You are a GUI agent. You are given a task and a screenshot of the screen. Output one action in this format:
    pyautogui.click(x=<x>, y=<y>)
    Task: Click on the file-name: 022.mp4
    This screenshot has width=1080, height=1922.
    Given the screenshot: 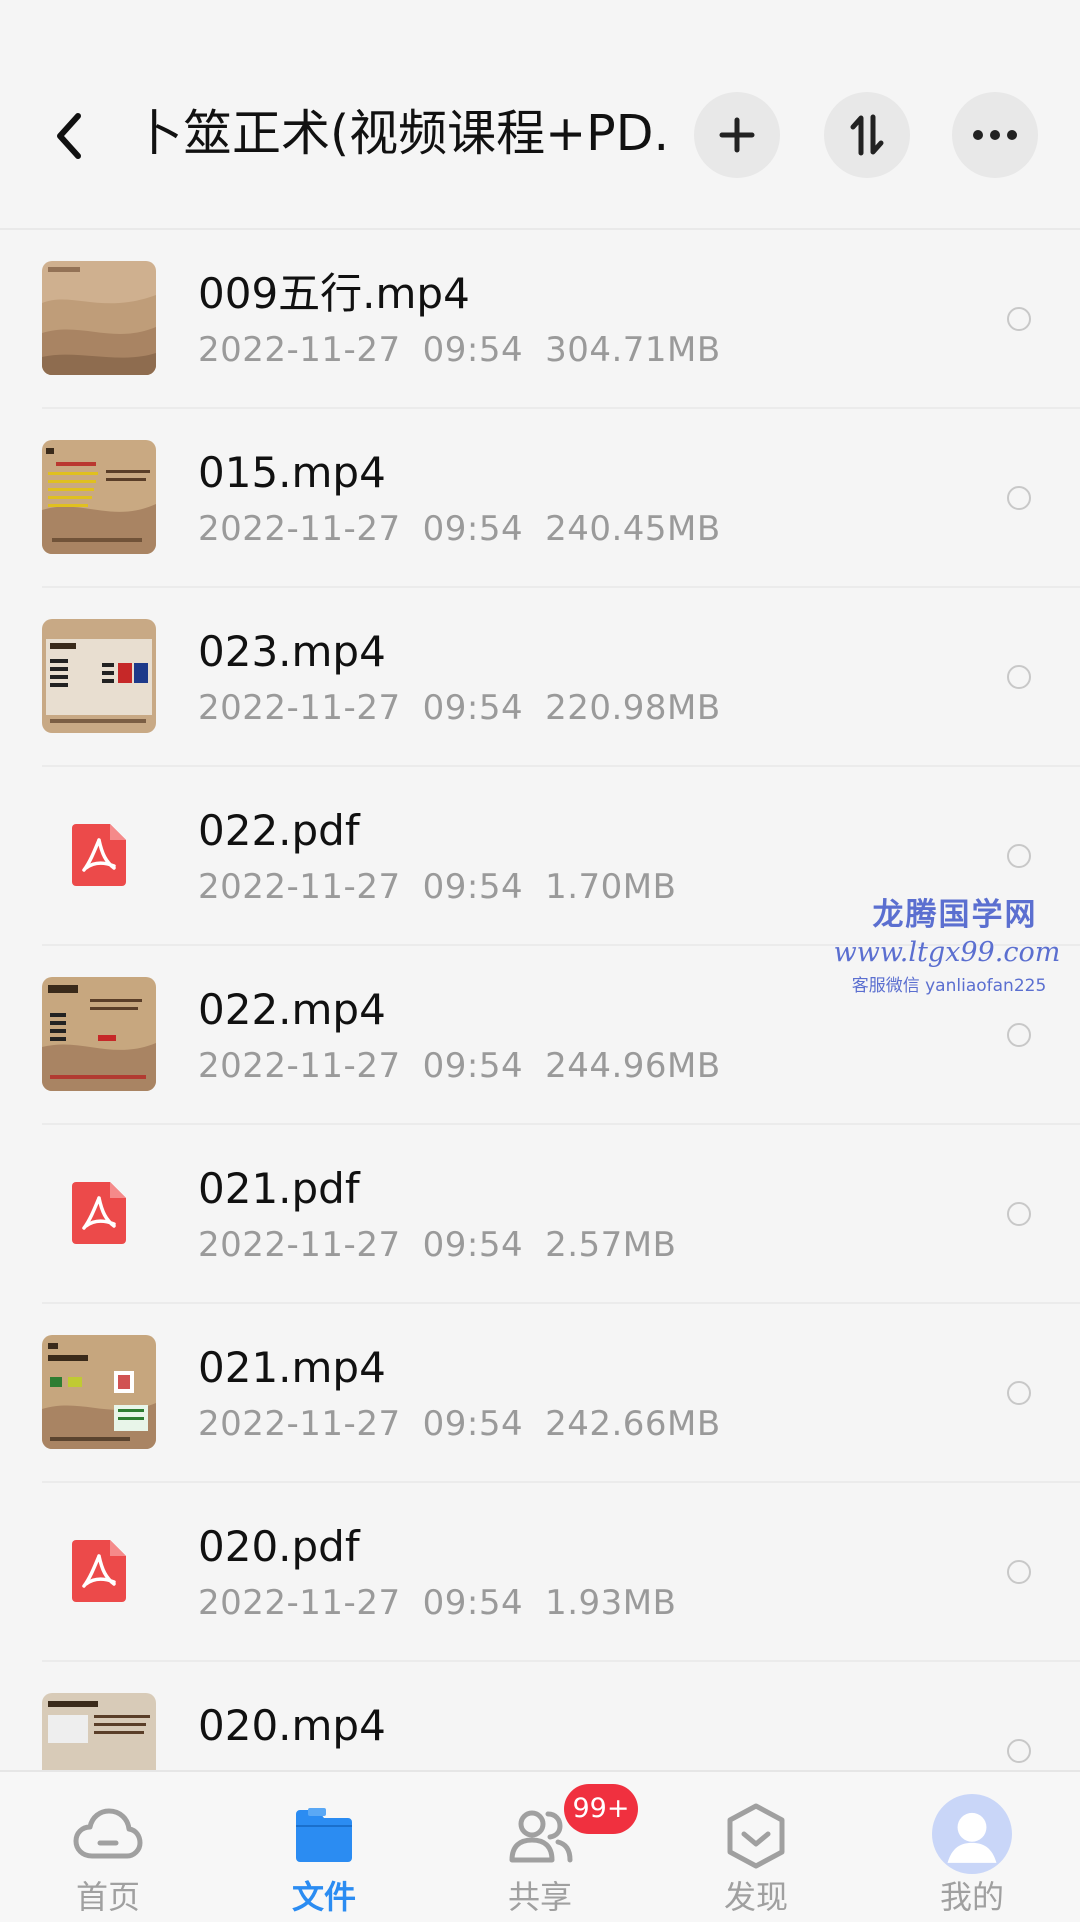 What is the action you would take?
    pyautogui.click(x=292, y=1009)
    